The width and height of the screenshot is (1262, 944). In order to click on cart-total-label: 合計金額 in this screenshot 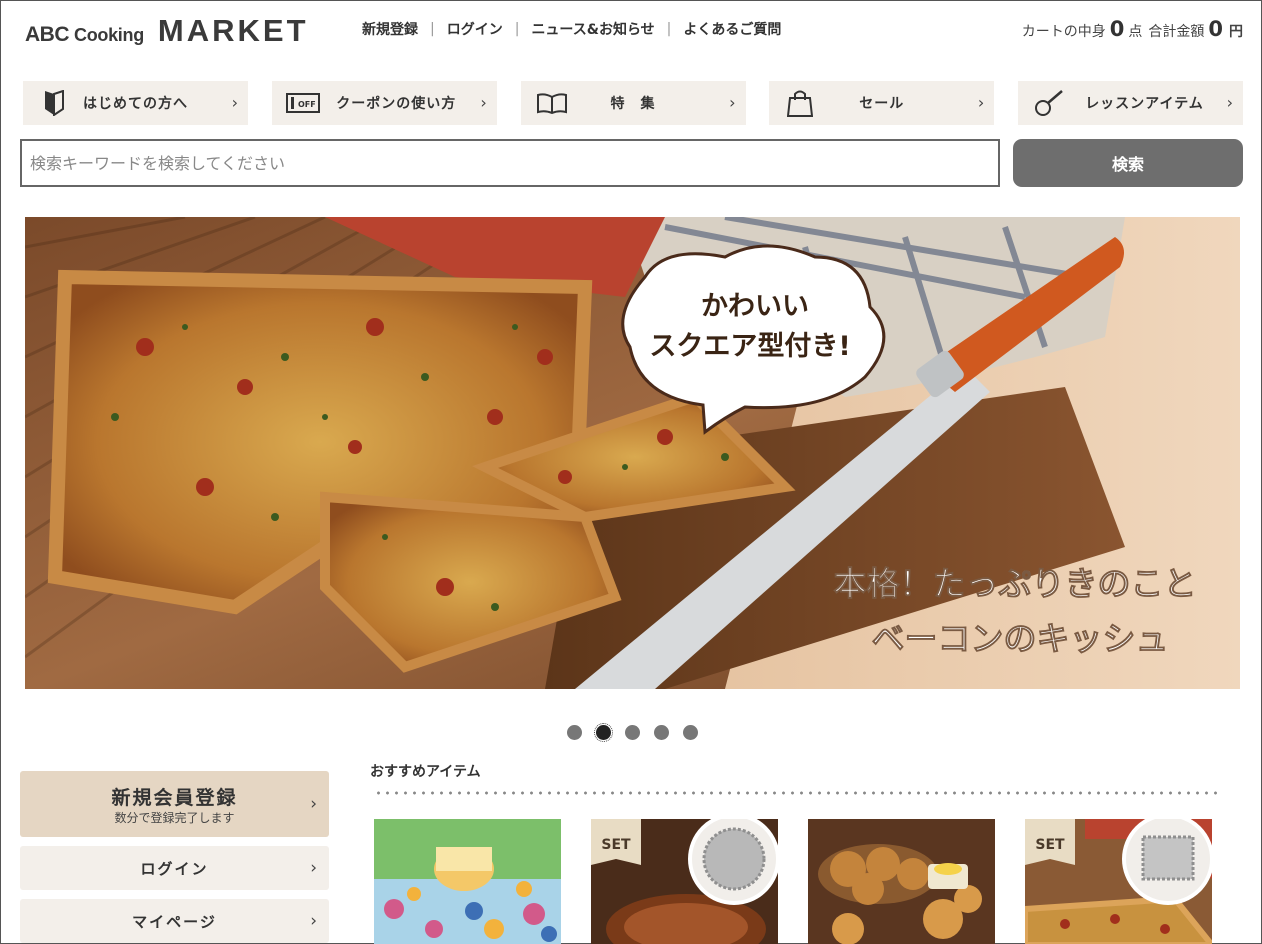, I will do `click(1176, 32)`.